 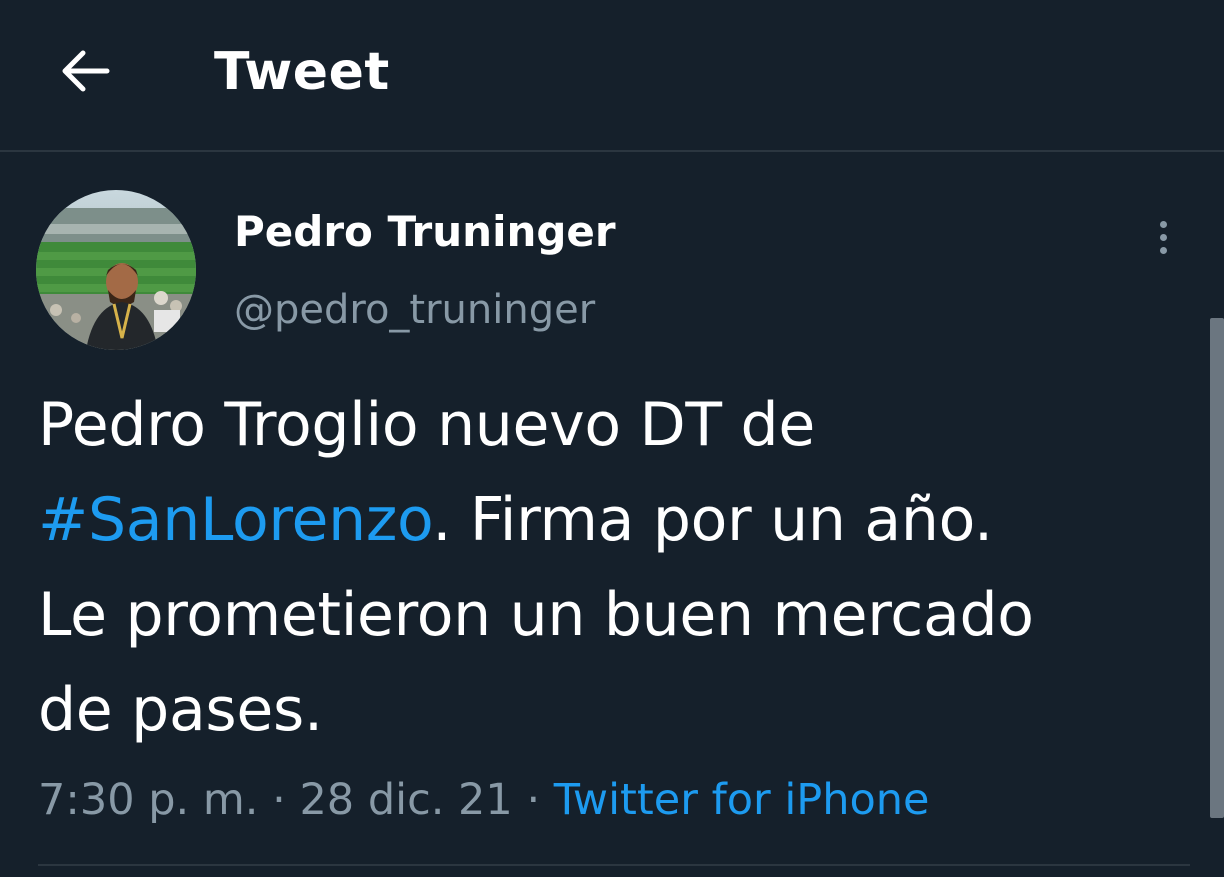 What do you see at coordinates (235, 520) in the screenshot?
I see `hashtag-link: #SanLorenzo` at bounding box center [235, 520].